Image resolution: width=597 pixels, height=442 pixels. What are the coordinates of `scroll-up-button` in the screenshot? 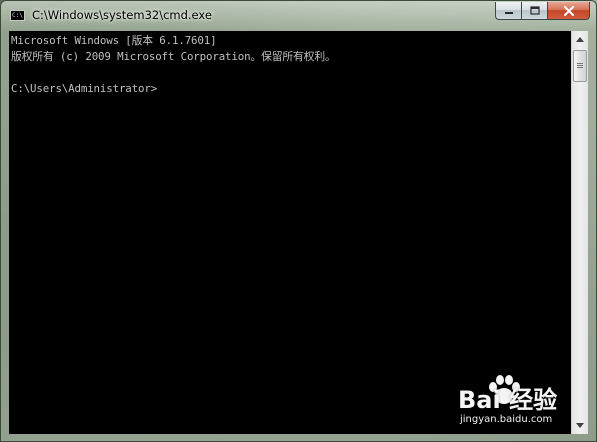 It's located at (580, 39).